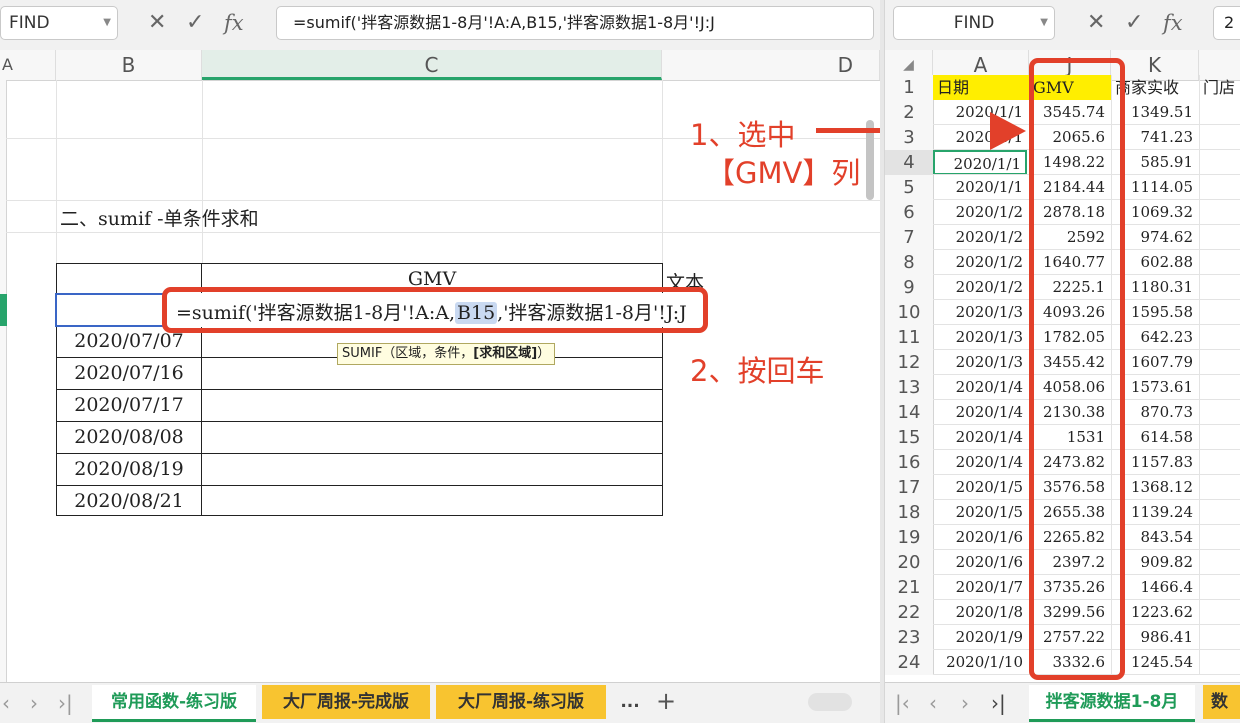 Image resolution: width=1240 pixels, height=723 pixels. I want to click on row-number: 18, so click(909, 512).